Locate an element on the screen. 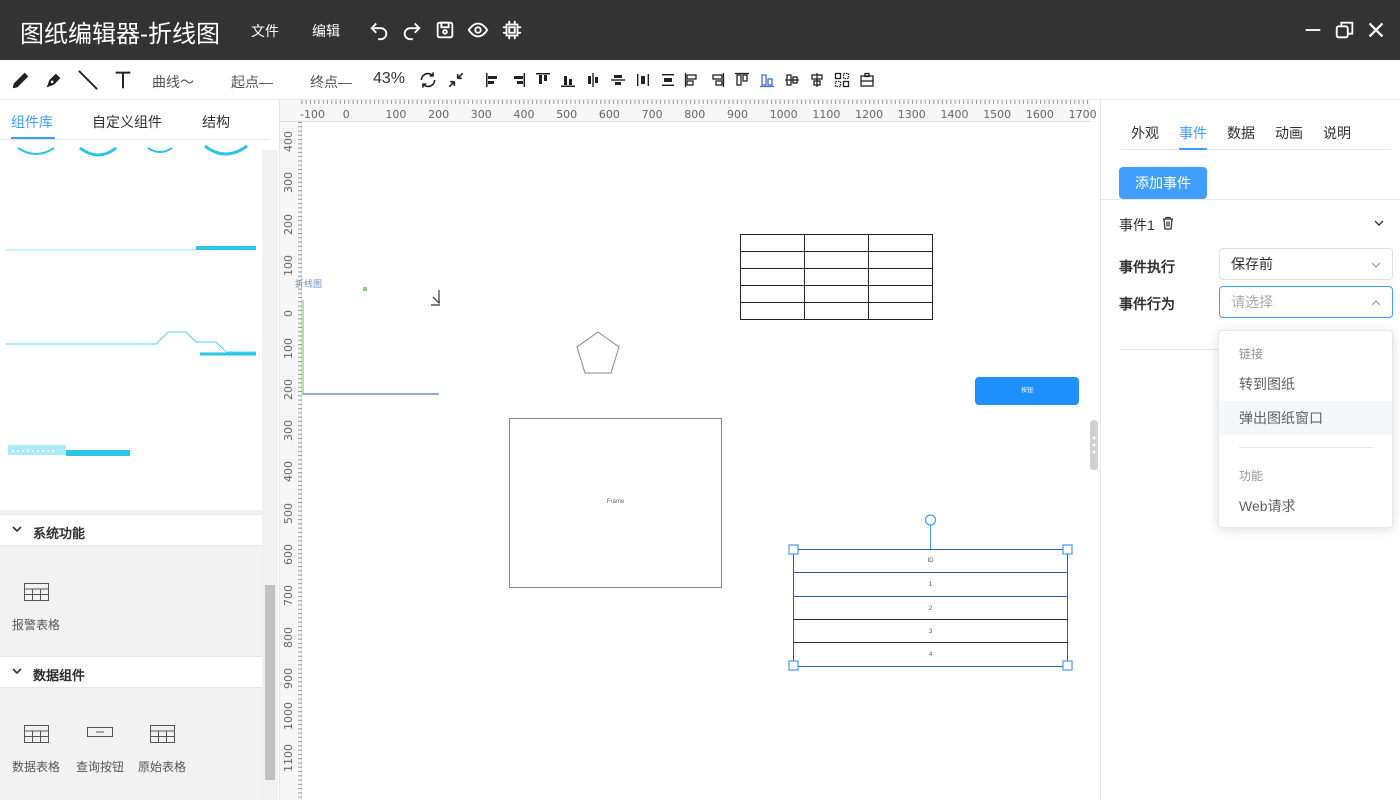 The width and height of the screenshot is (1400, 800). line-chart-widget is located at coordinates (370, 340).